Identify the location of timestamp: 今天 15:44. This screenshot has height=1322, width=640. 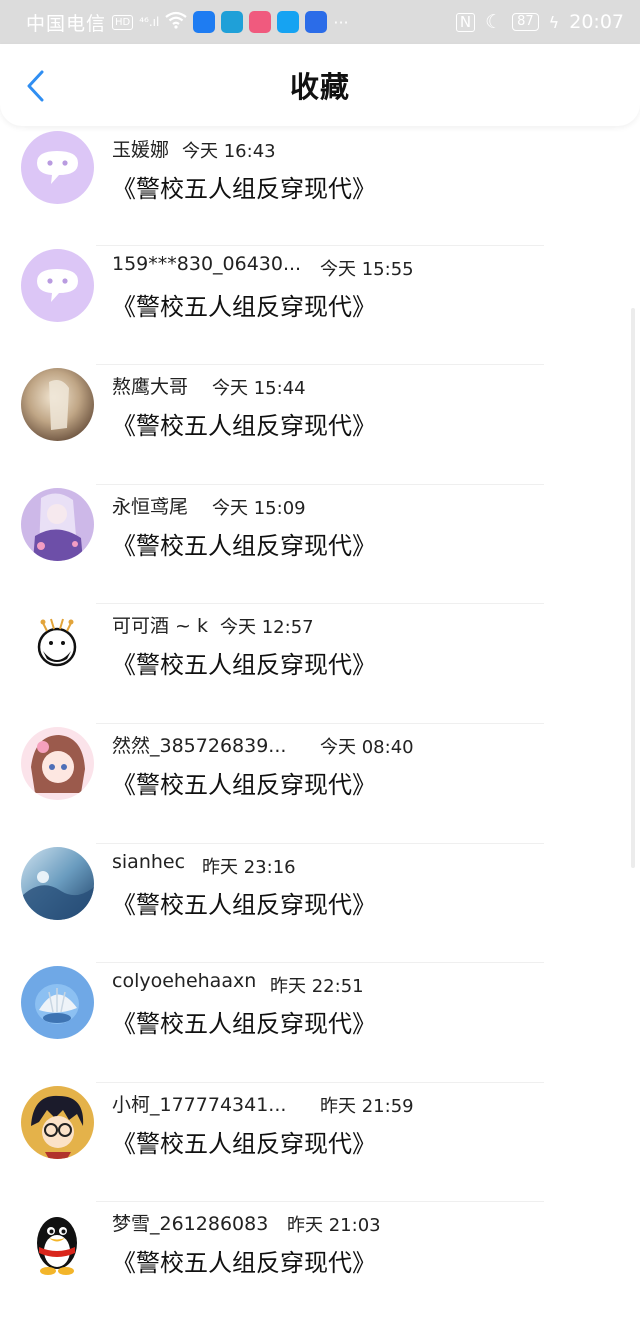
(259, 389).